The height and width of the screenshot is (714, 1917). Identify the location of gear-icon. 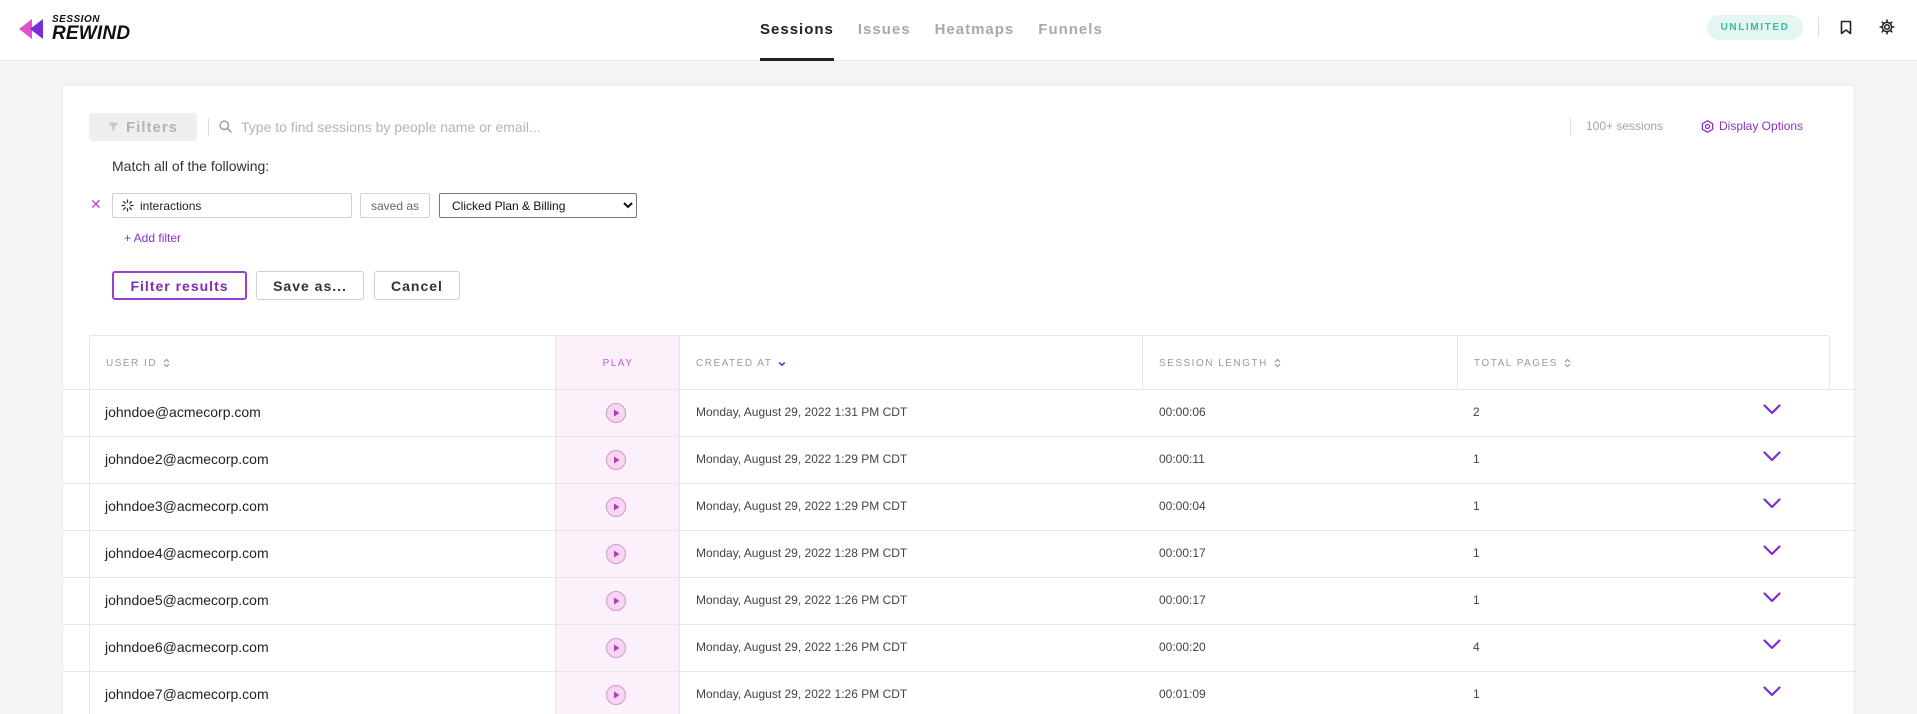
(1887, 27).